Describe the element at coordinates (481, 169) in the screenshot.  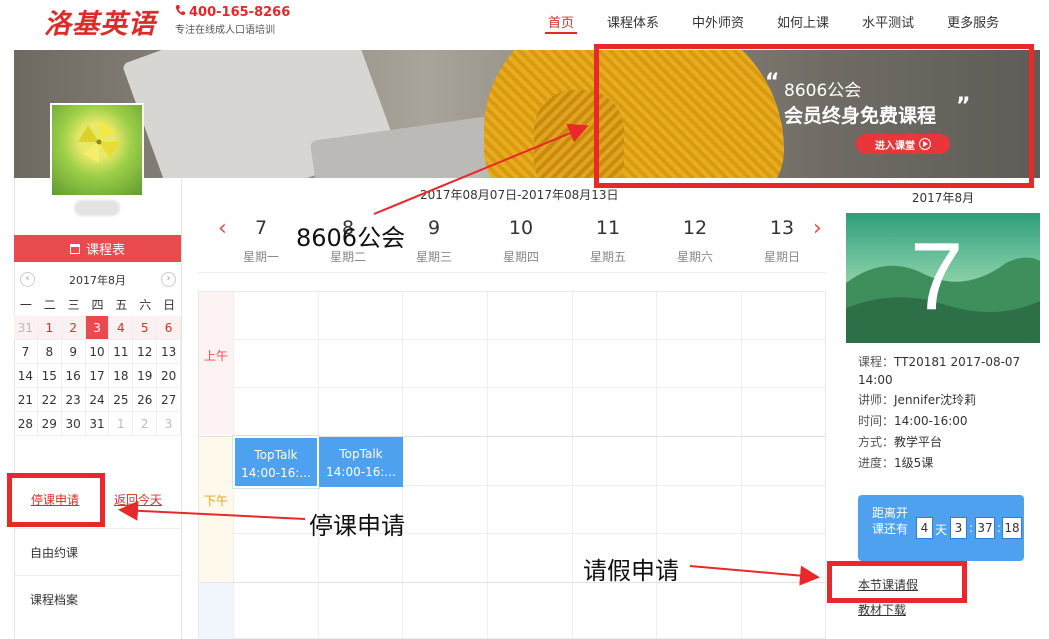
I see `arrow-to-banner` at that location.